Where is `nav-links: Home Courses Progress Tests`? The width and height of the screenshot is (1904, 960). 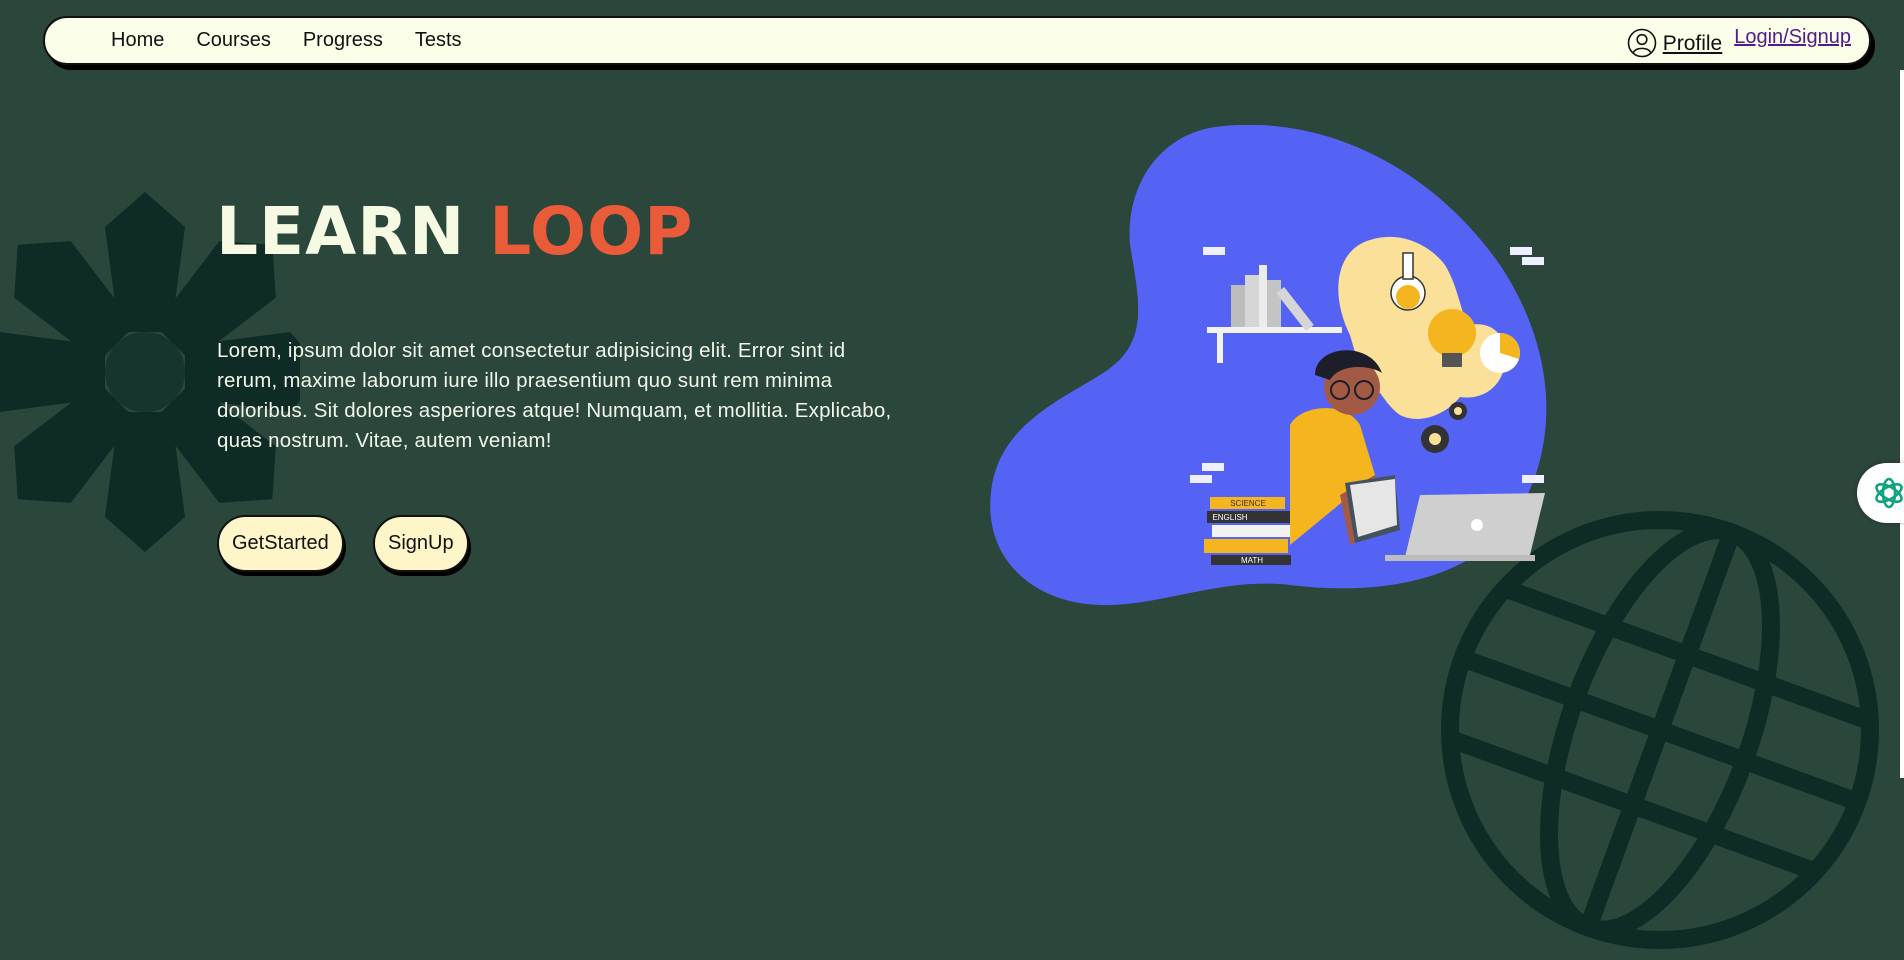 nav-links: Home Courses Progress Tests is located at coordinates (302, 40).